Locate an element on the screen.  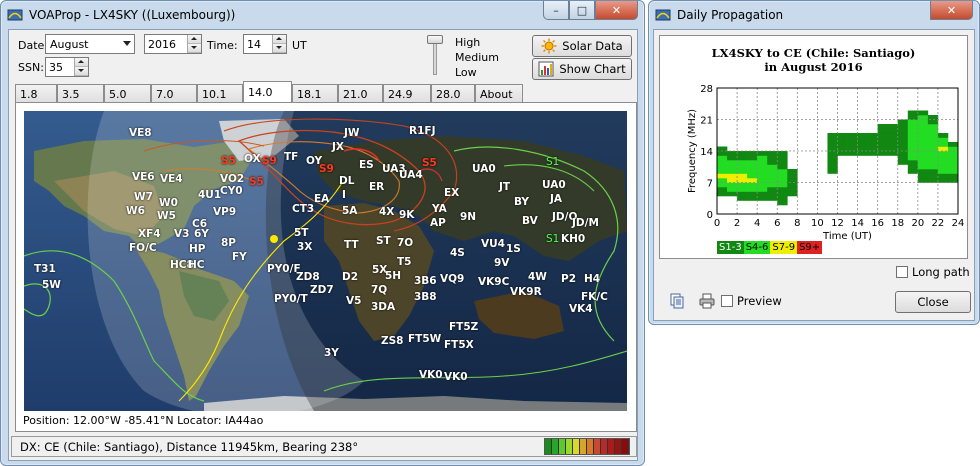
map-label: 5W is located at coordinates (51, 285).